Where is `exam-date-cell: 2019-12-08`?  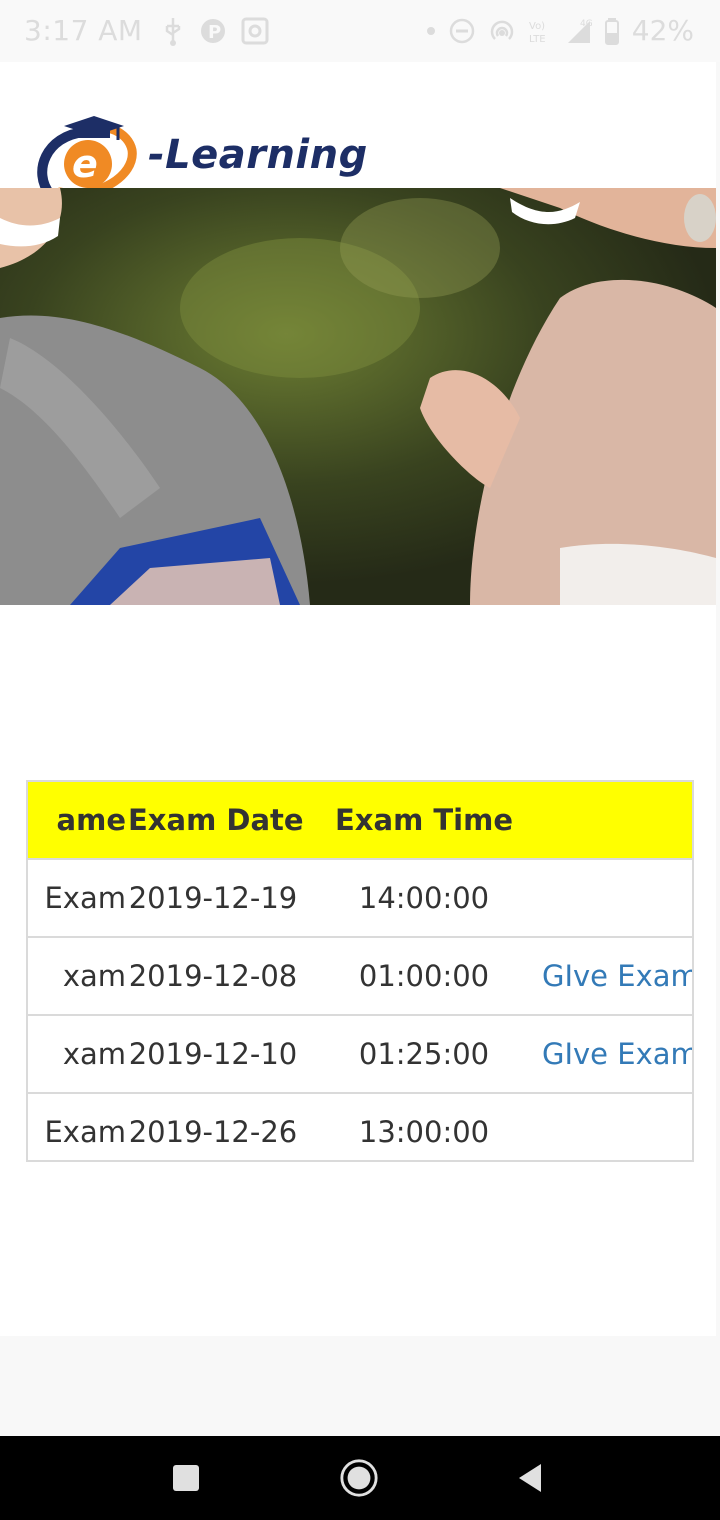 exam-date-cell: 2019-12-08 is located at coordinates (213, 976).